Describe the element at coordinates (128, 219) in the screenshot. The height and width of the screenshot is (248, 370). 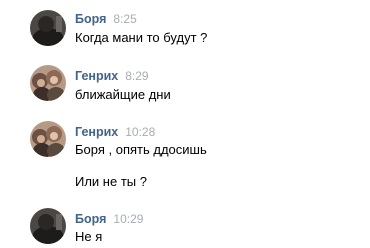
I see `message-time: 10:29` at that location.